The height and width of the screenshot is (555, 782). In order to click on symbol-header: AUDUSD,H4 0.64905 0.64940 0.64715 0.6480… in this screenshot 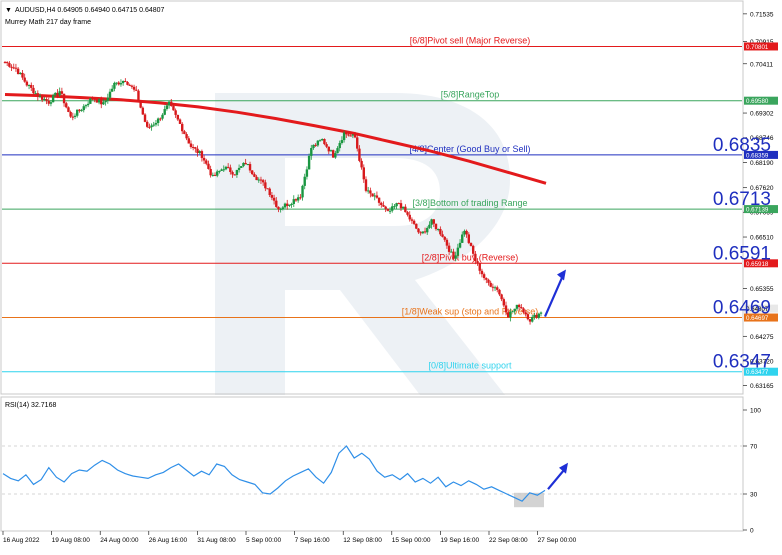, I will do `click(90, 10)`.